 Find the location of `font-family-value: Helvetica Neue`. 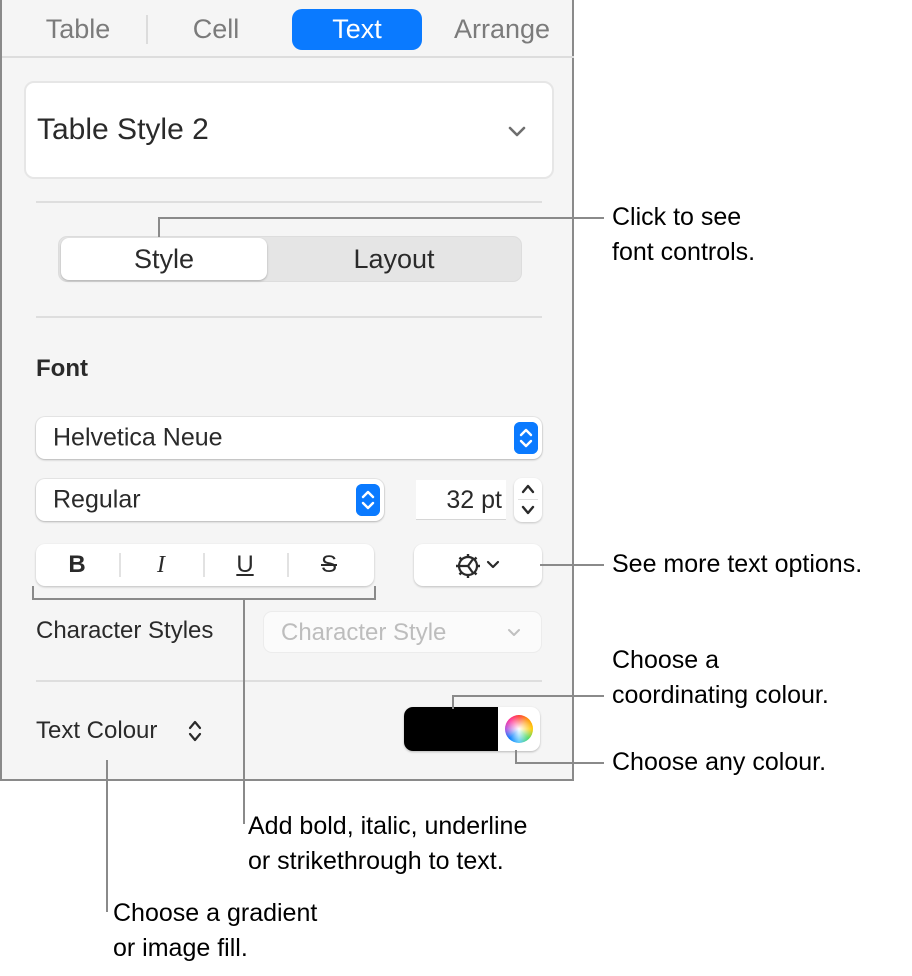

font-family-value: Helvetica Neue is located at coordinates (138, 437).